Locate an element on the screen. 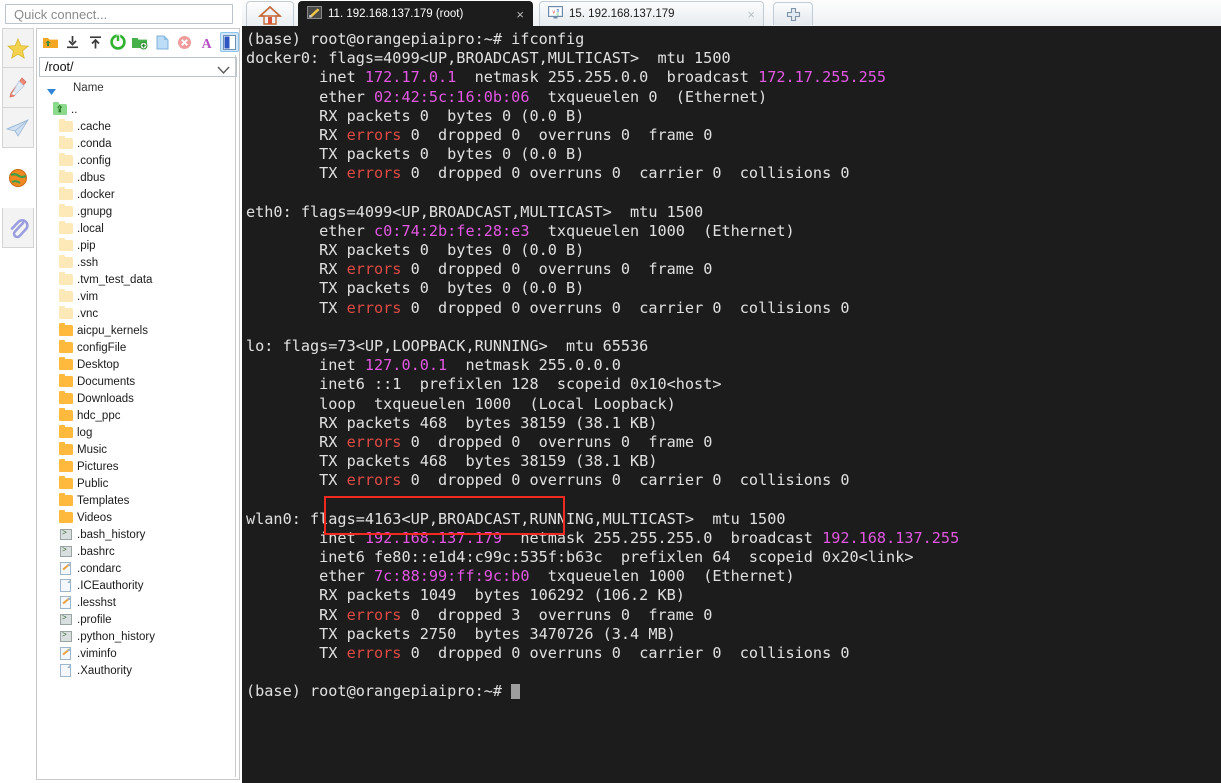 This screenshot has width=1221, height=783. list-item: Documents is located at coordinates (138, 381).